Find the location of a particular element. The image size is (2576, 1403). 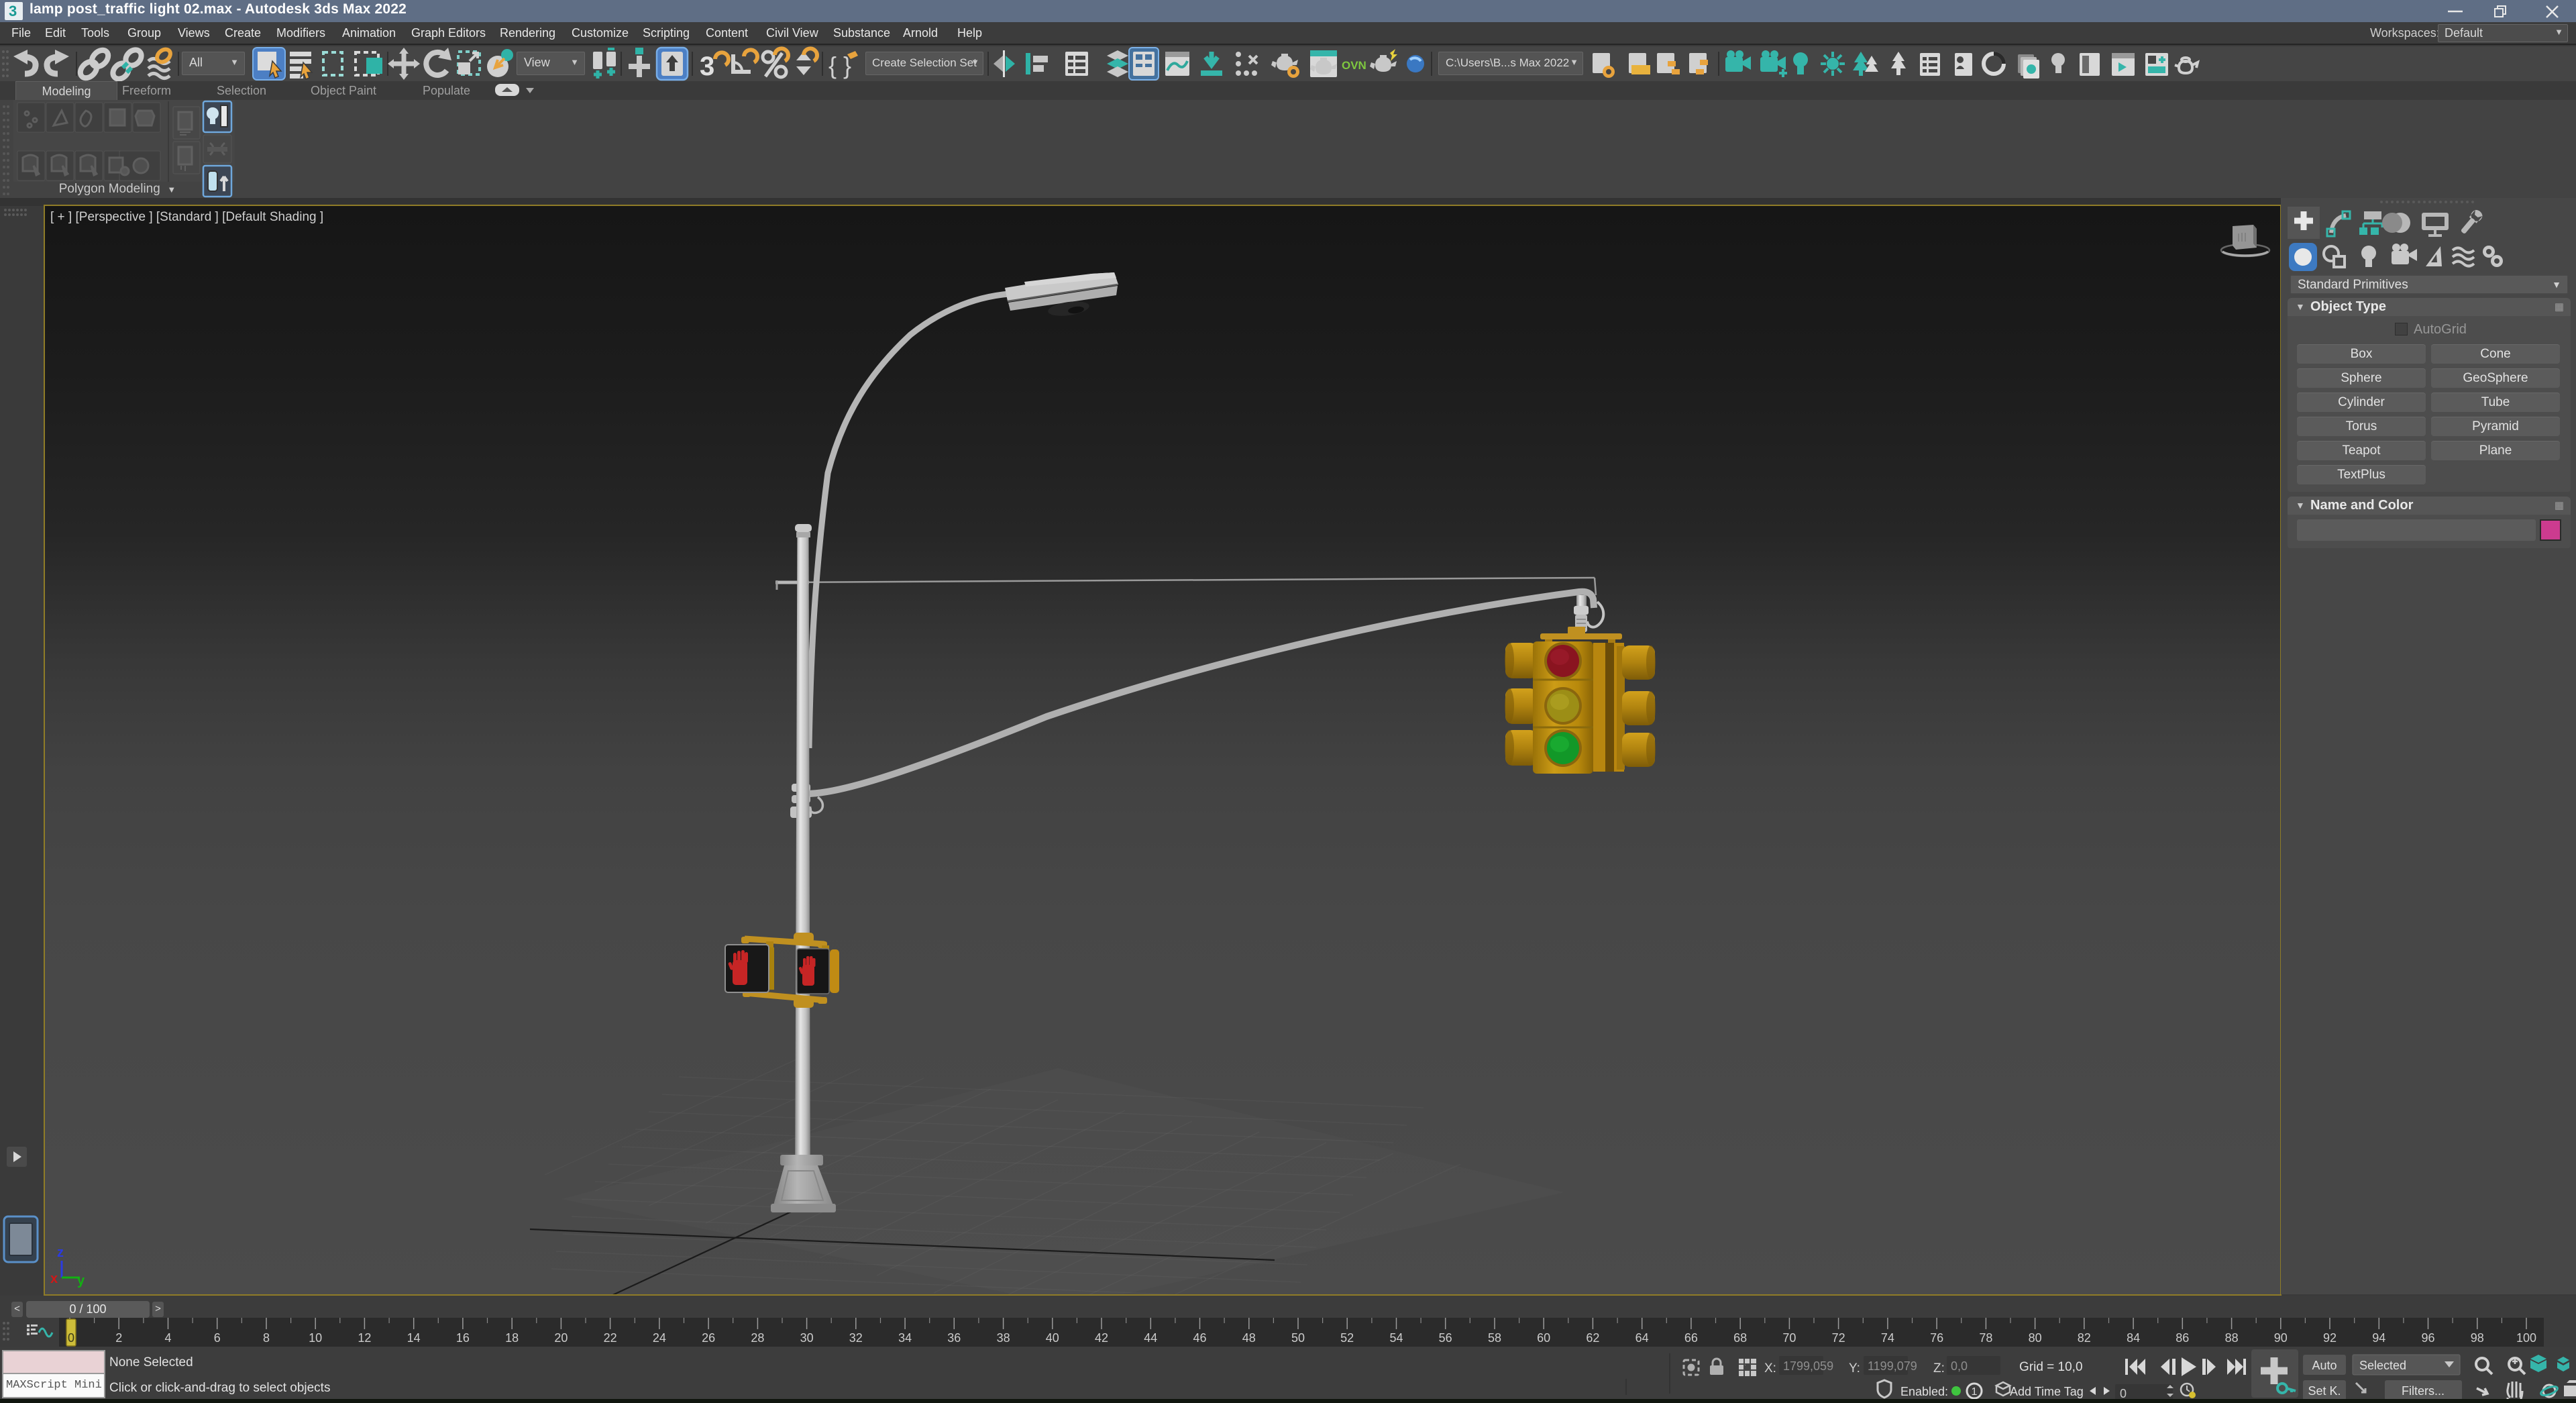

svg-text: Z: is located at coordinates (1939, 1368).